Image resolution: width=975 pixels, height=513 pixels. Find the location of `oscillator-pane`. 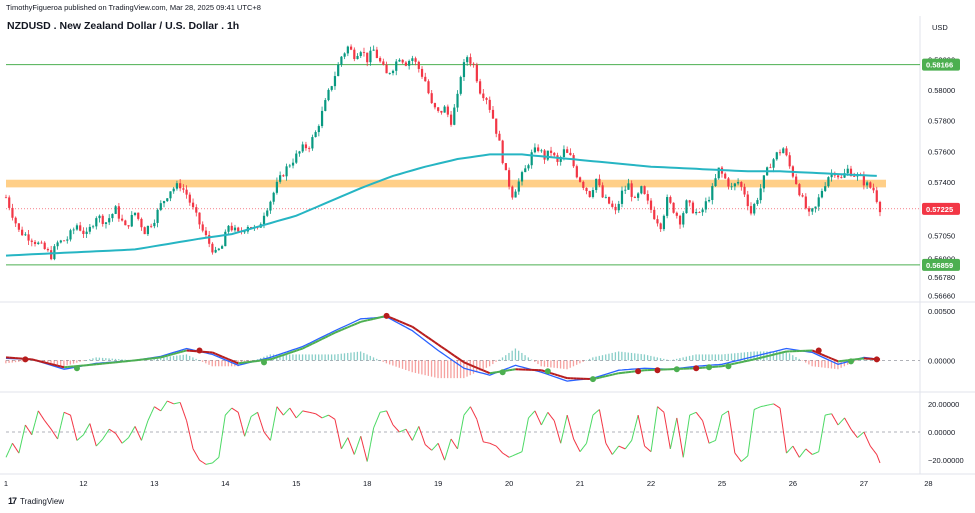

oscillator-pane is located at coordinates (462, 432).